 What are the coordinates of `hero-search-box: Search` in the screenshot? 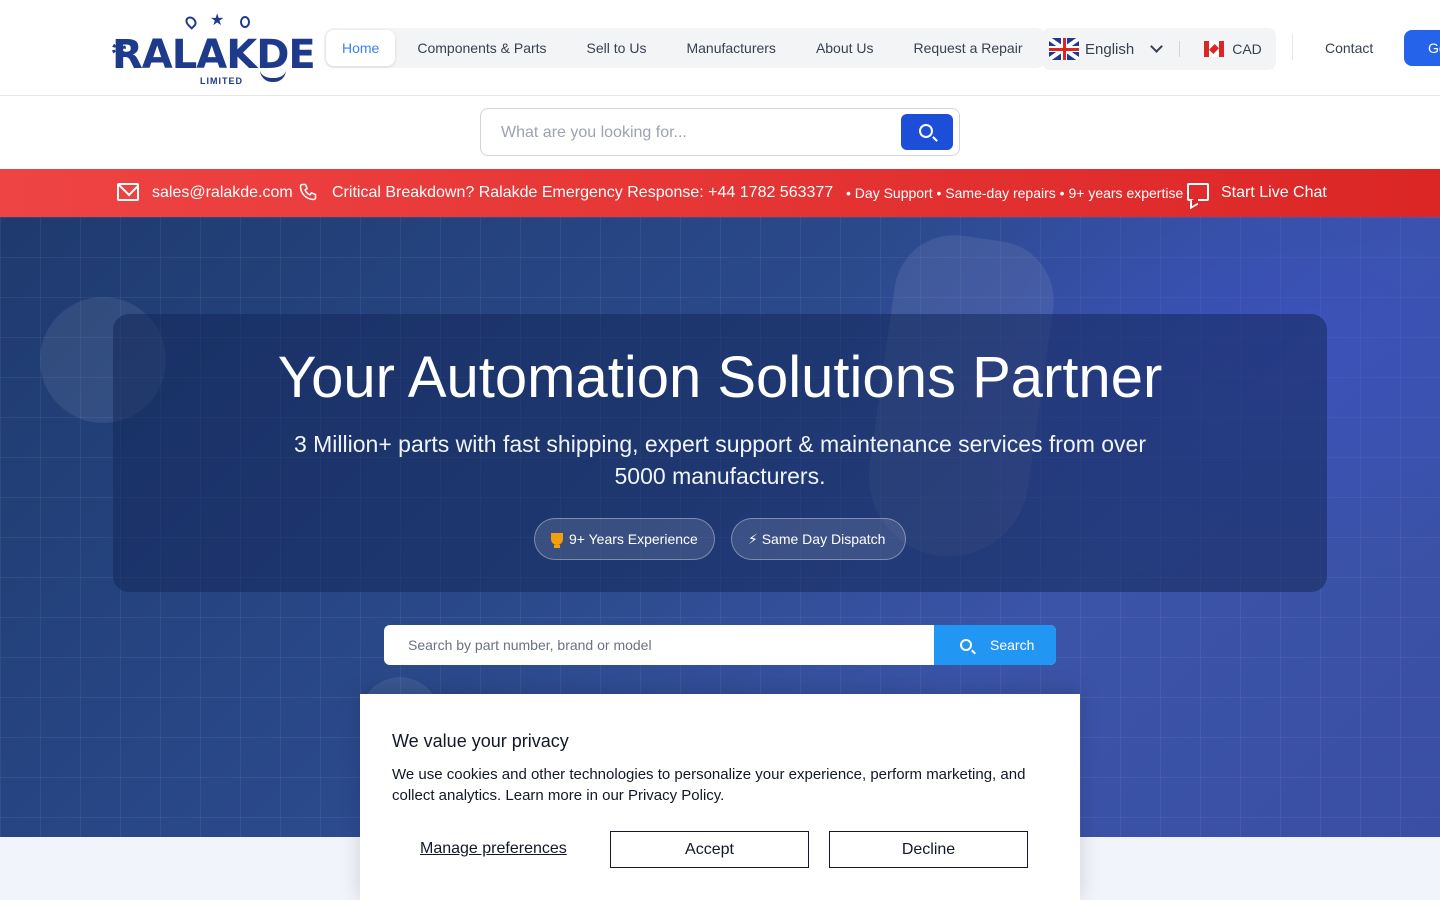 It's located at (720, 645).